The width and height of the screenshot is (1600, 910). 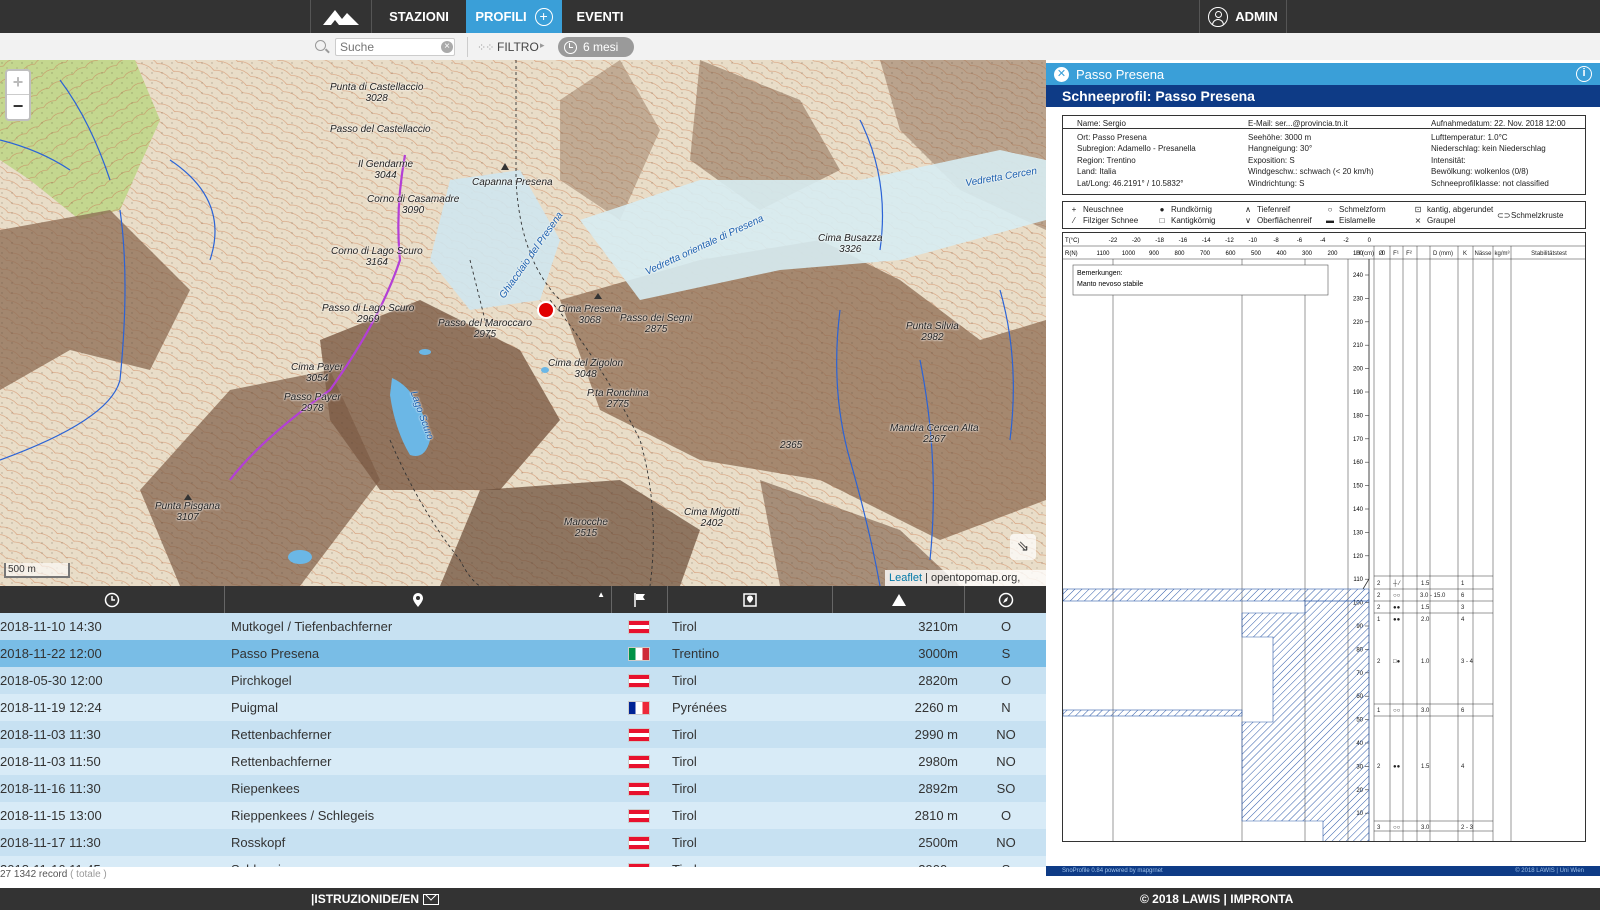 What do you see at coordinates (418, 599) in the screenshot?
I see `column-location: ▲` at bounding box center [418, 599].